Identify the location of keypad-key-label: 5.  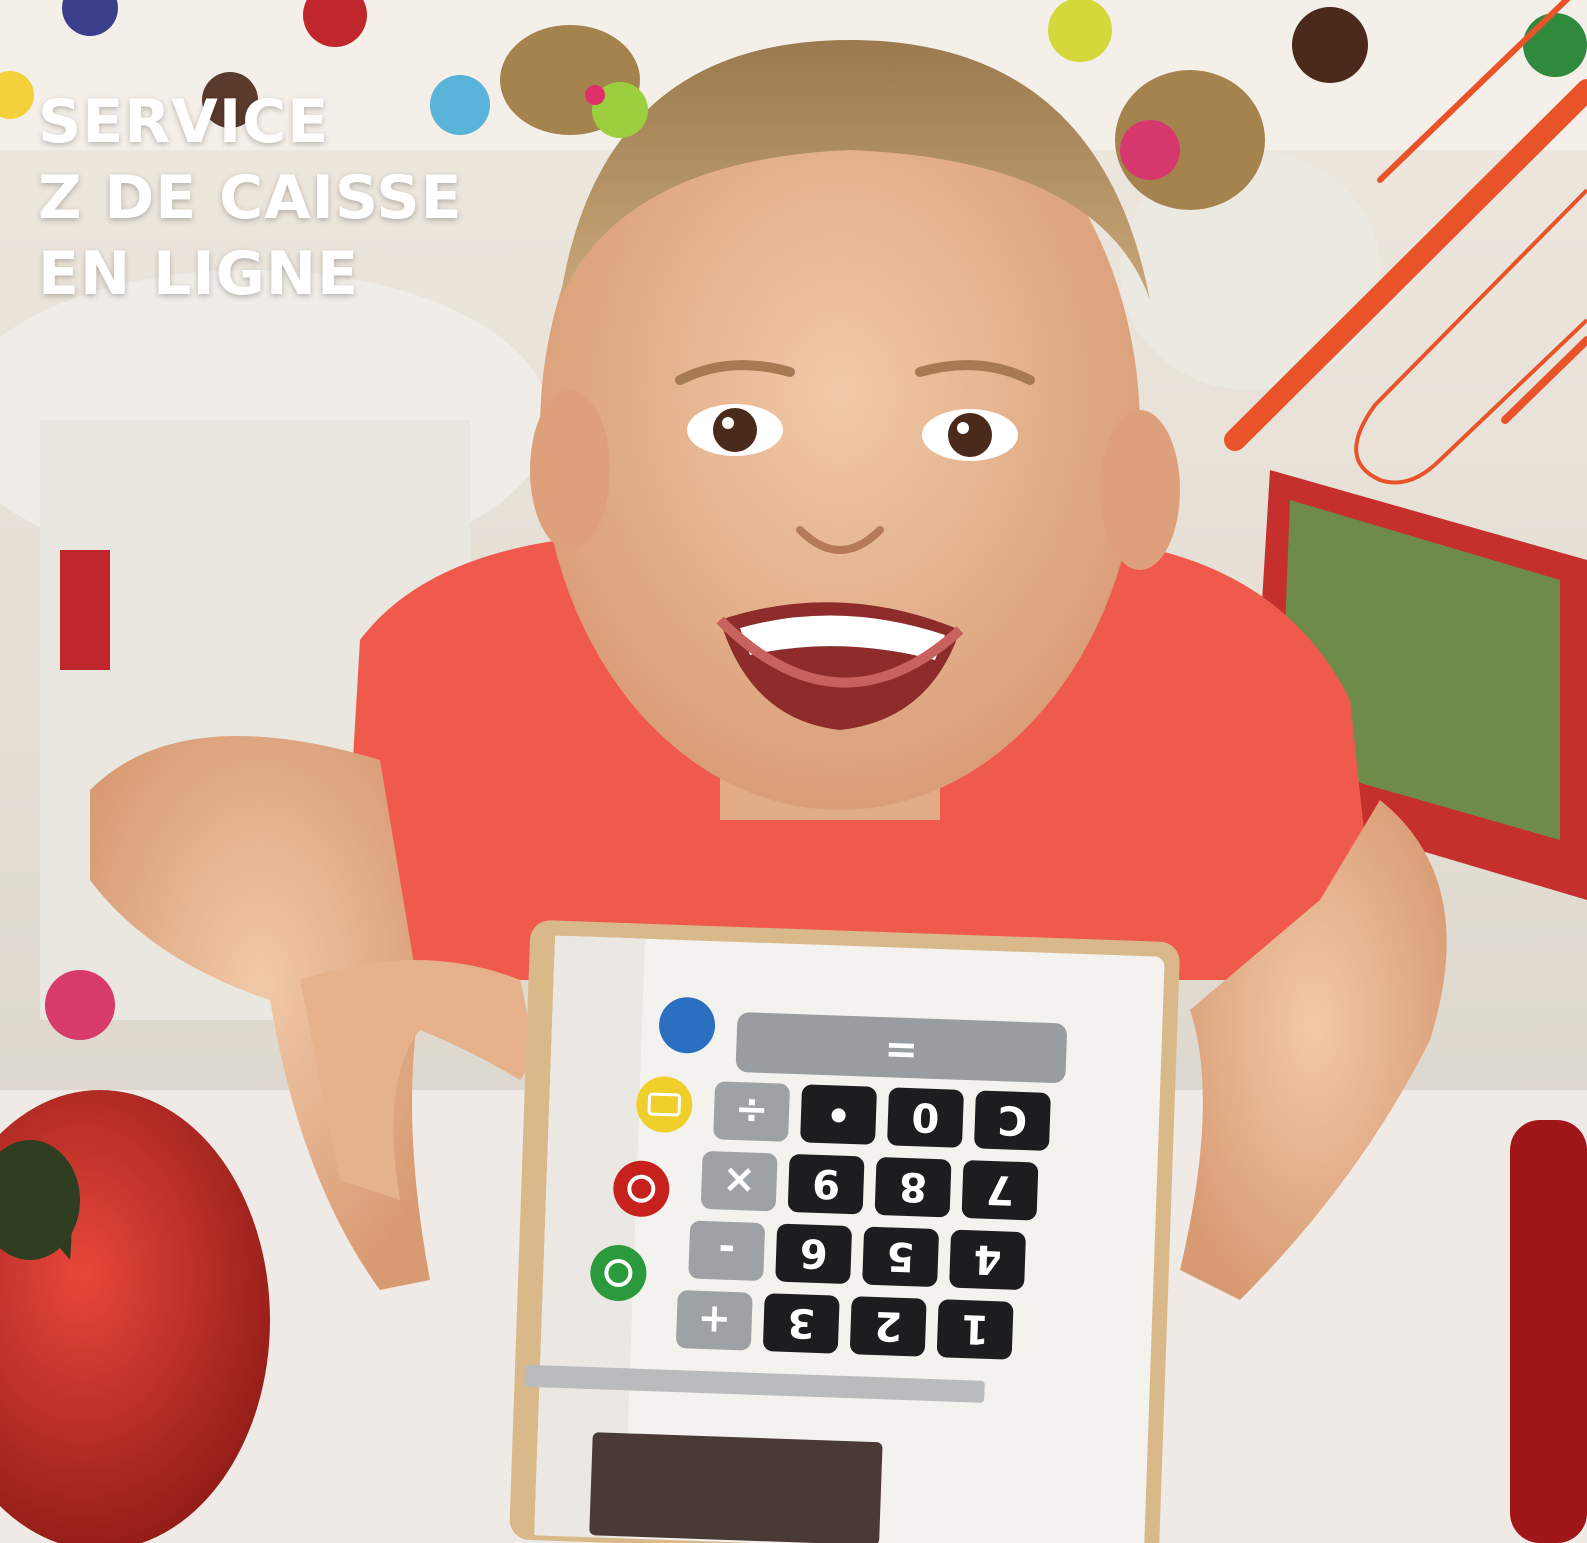
(900, 1255).